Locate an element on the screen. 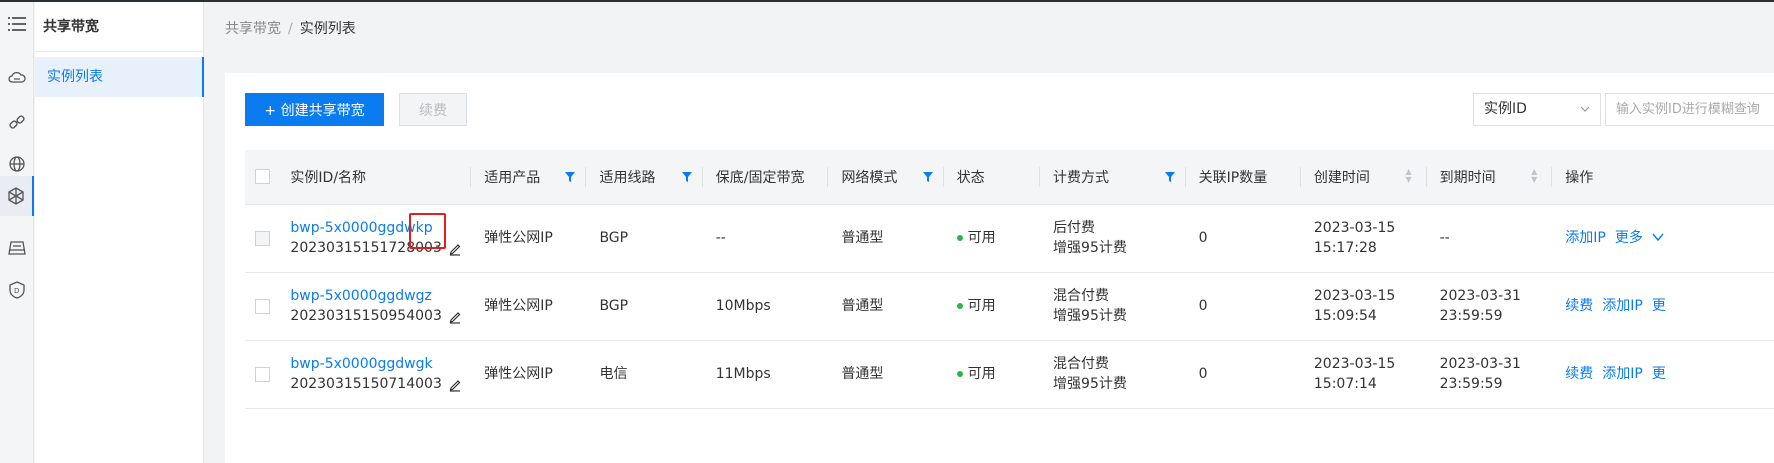  expire-cell: 2023-03-31 23:59:59 is located at coordinates (1488, 374).